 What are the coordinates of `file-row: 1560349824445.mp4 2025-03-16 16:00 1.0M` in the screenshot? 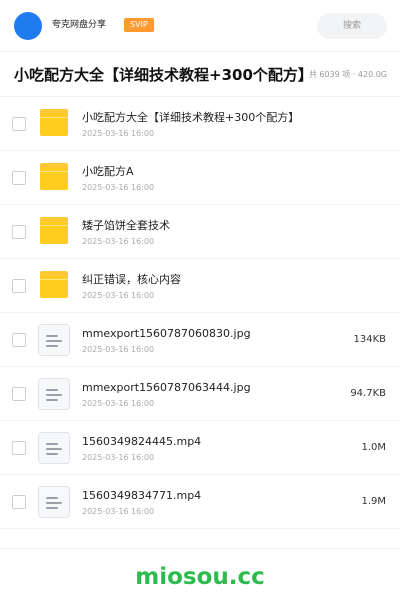 It's located at (200, 448).